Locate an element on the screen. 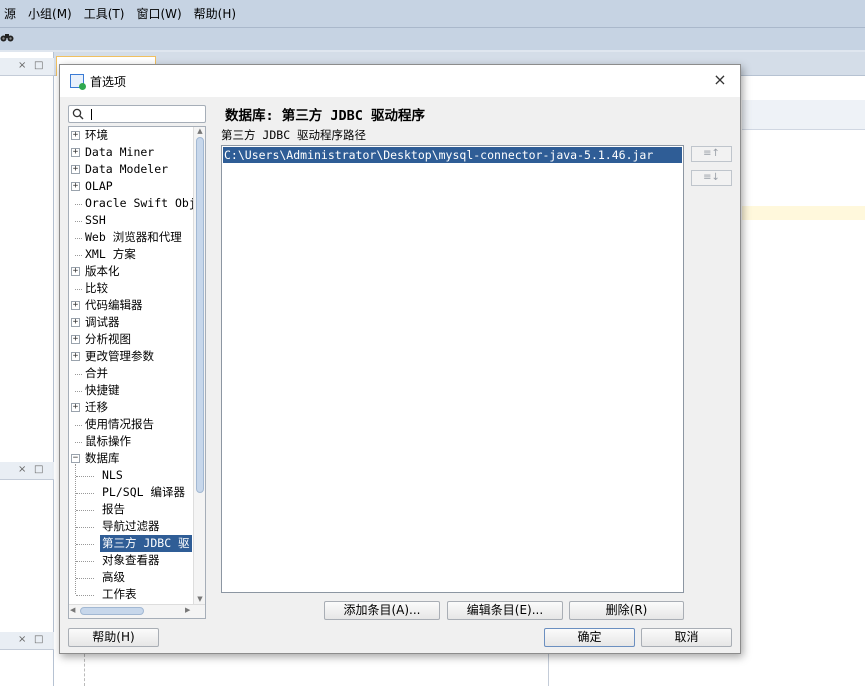 The image size is (865, 686). delete-button: 删除(R) is located at coordinates (626, 610).